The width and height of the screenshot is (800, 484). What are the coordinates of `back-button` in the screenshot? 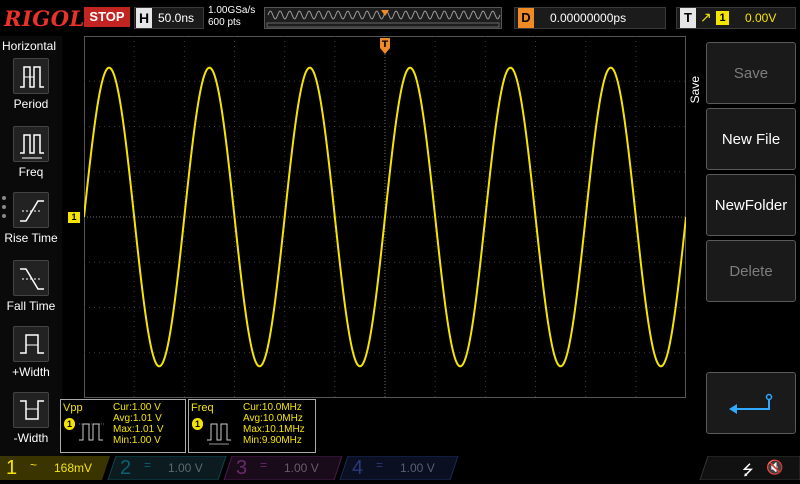 It's located at (751, 403).